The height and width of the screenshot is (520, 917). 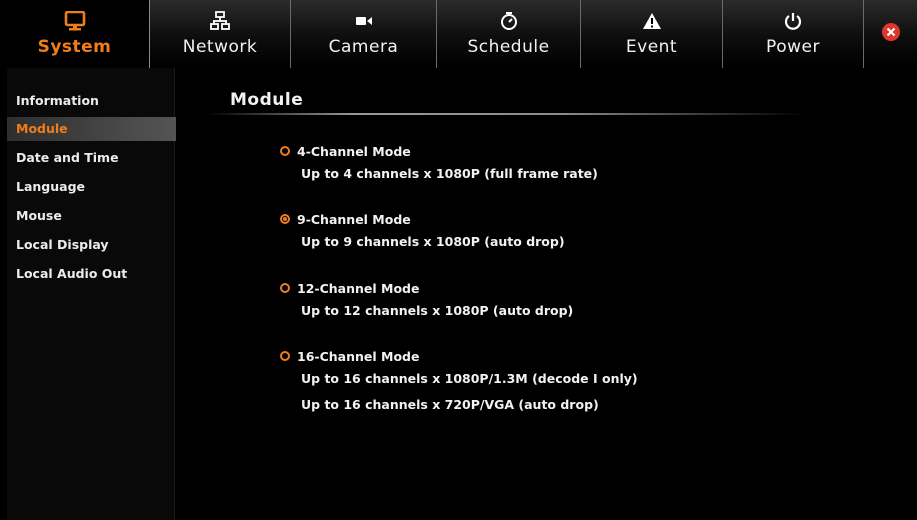 What do you see at coordinates (220, 47) in the screenshot?
I see `tab-label: Network` at bounding box center [220, 47].